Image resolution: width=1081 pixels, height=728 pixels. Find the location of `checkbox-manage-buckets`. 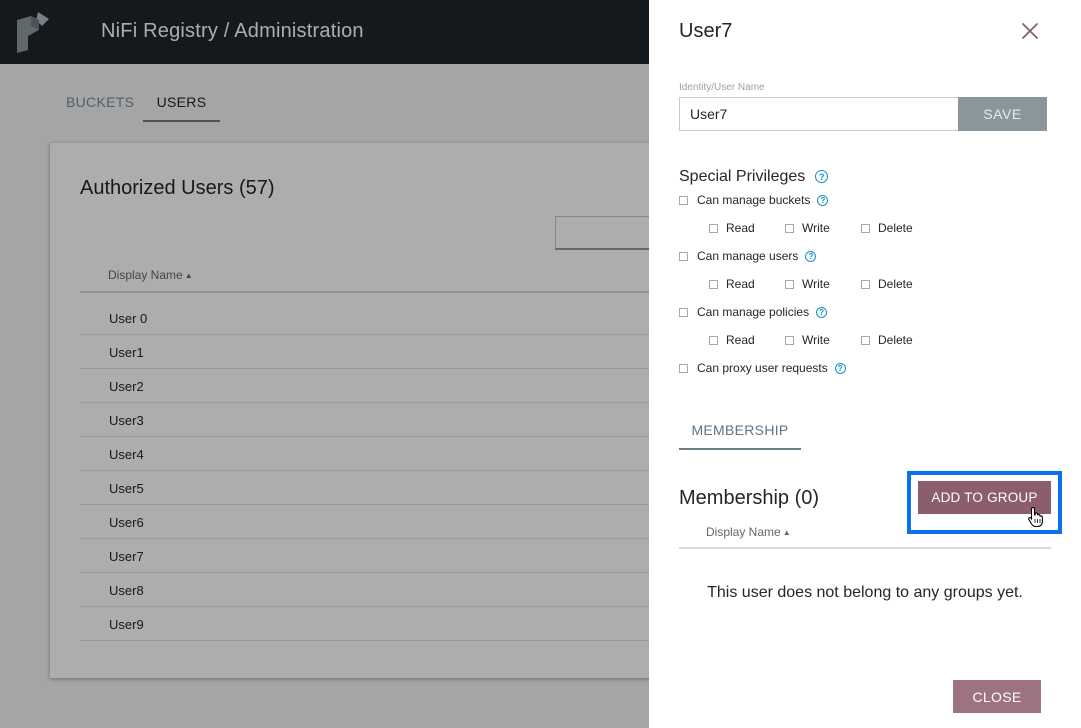

checkbox-manage-buckets is located at coordinates (683, 200).